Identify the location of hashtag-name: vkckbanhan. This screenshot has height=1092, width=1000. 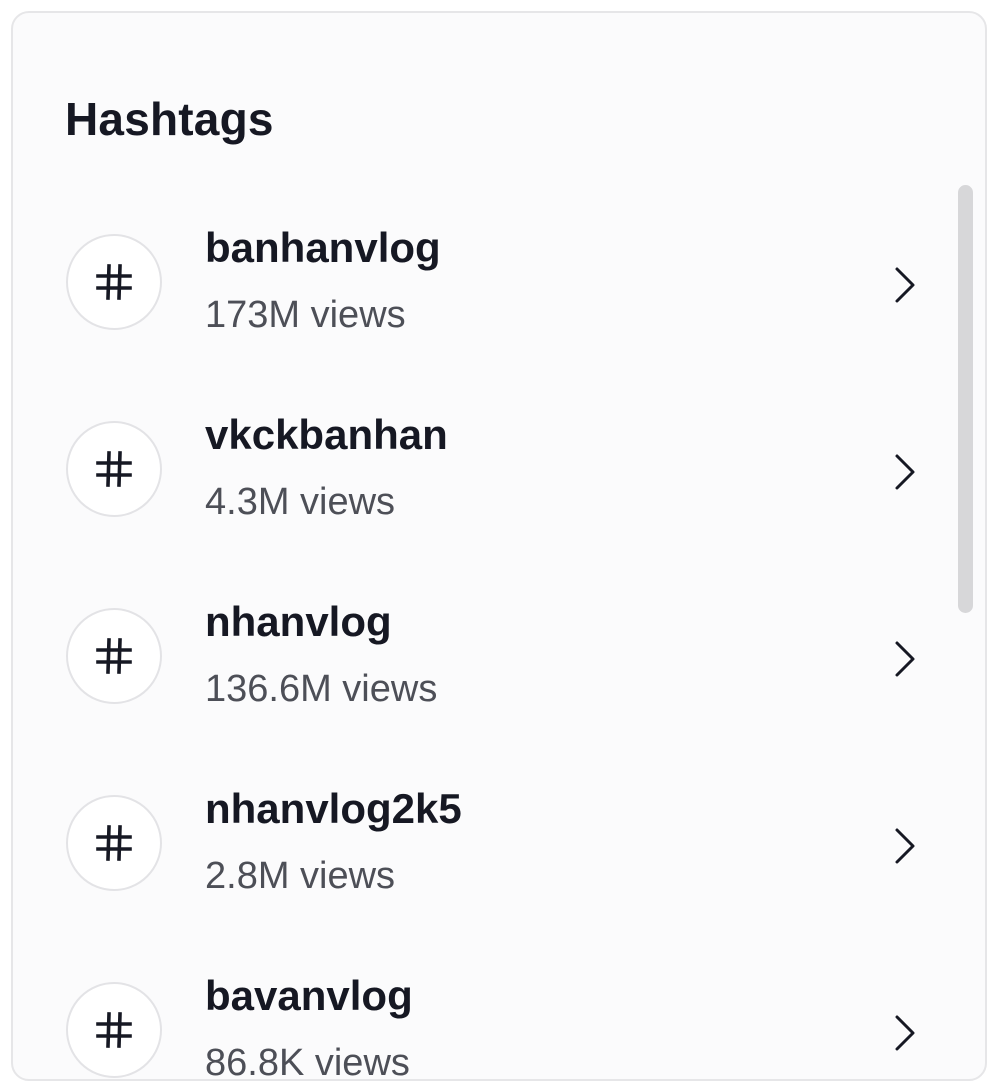
(326, 434).